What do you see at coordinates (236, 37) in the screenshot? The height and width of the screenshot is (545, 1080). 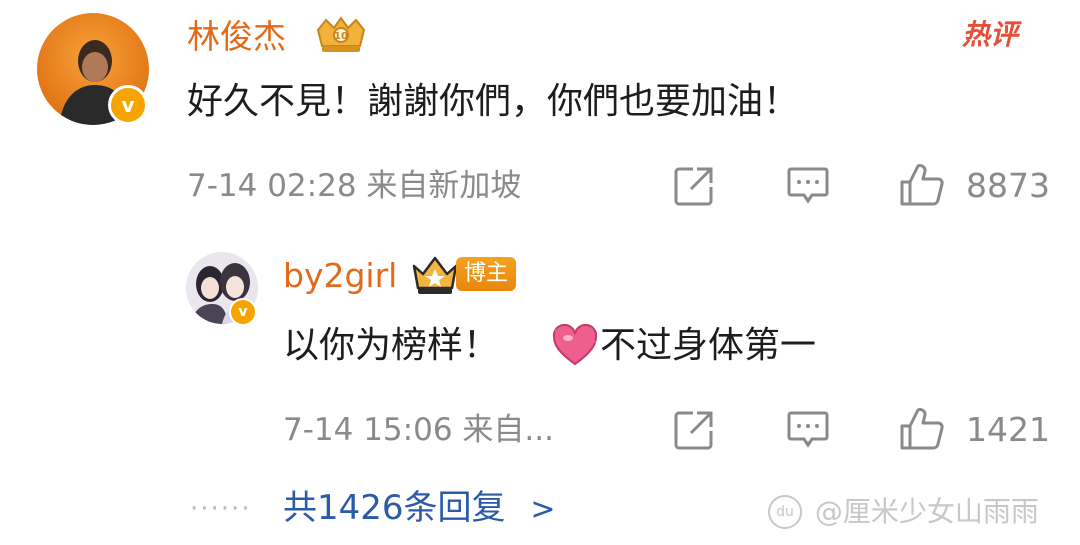 I see `commenter-name: 林俊杰` at bounding box center [236, 37].